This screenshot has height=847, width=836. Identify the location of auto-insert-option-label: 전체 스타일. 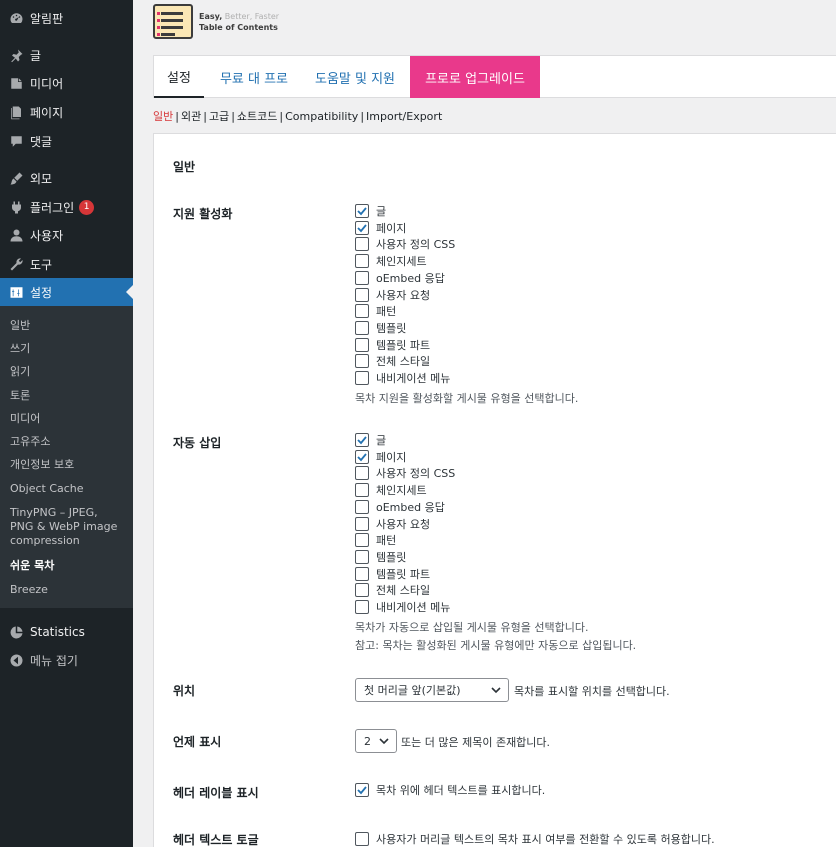
(403, 591).